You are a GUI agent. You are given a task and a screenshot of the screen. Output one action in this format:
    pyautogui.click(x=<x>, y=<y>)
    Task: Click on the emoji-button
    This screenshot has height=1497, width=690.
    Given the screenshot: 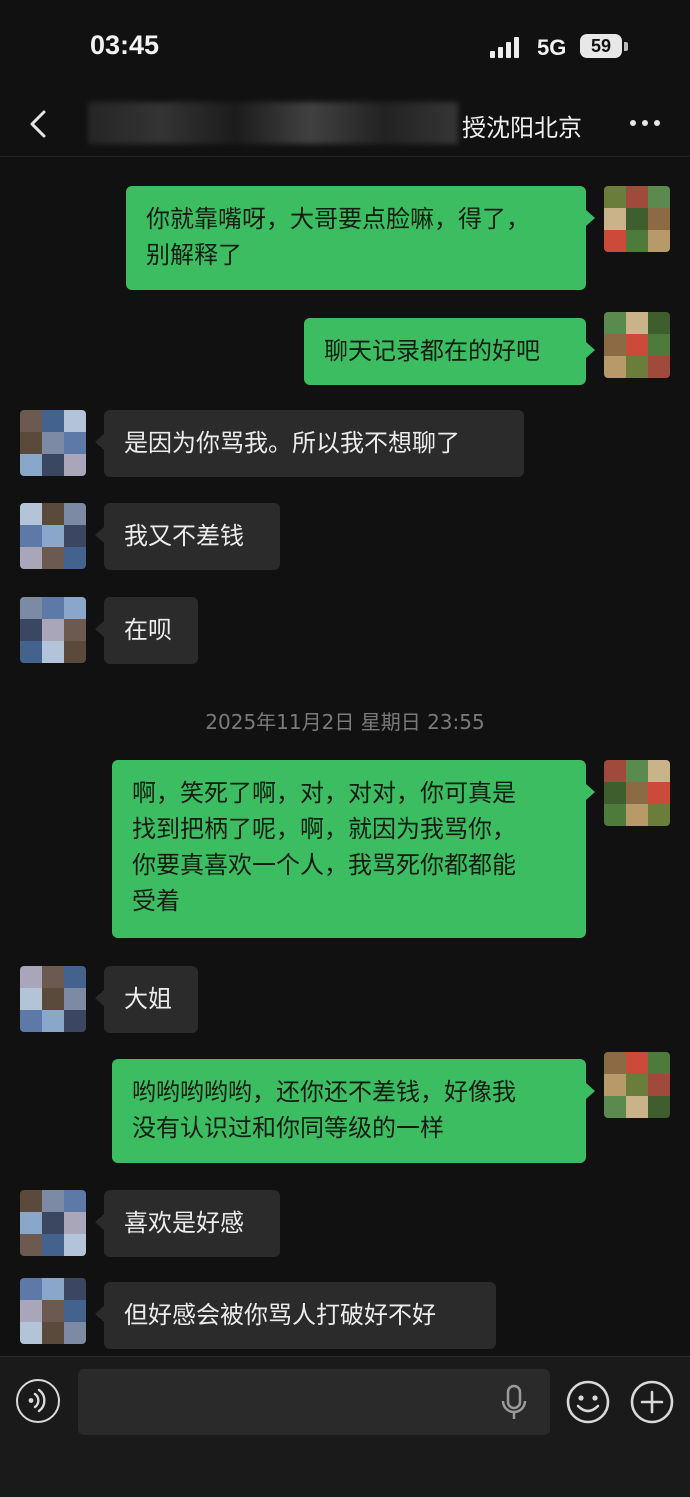 What is the action you would take?
    pyautogui.click(x=588, y=1402)
    